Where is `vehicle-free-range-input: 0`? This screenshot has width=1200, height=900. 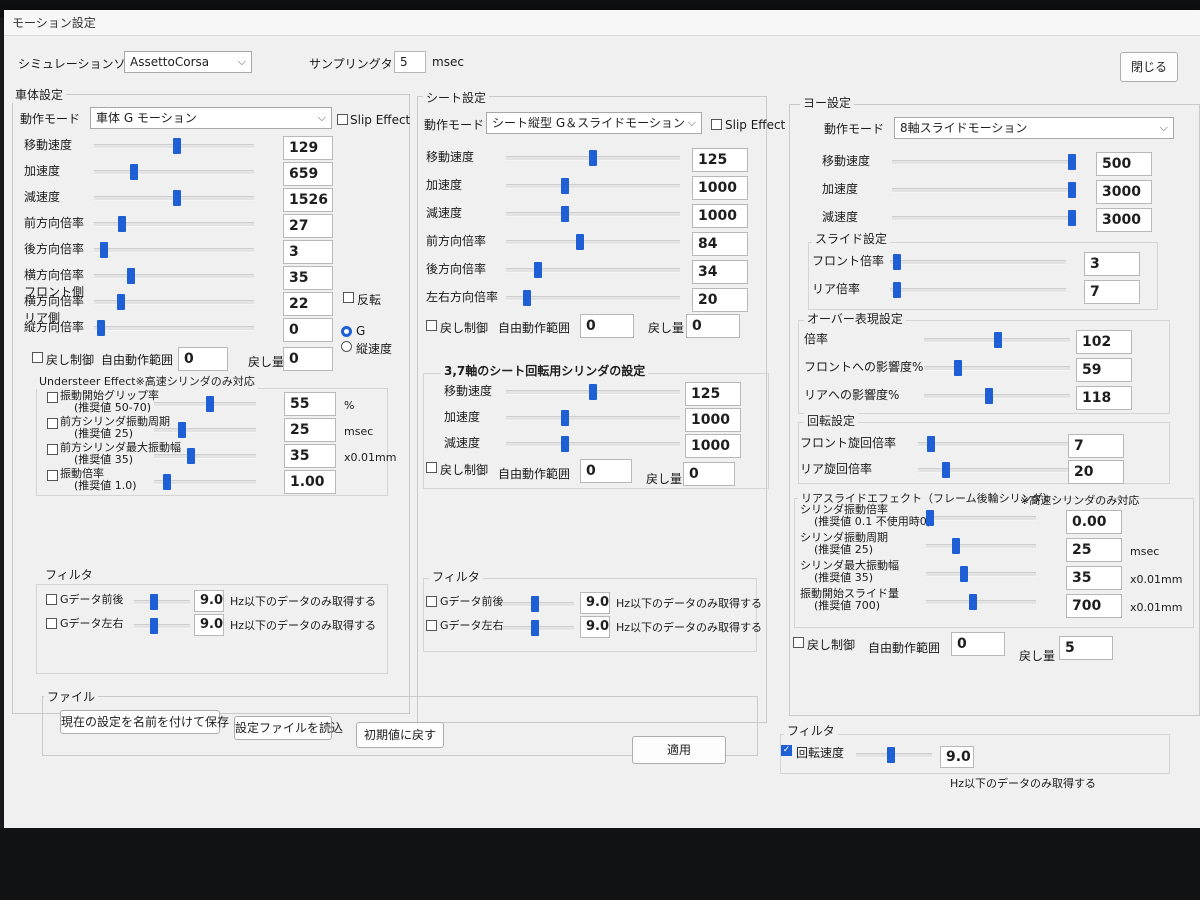
vehicle-free-range-input: 0 is located at coordinates (203, 359).